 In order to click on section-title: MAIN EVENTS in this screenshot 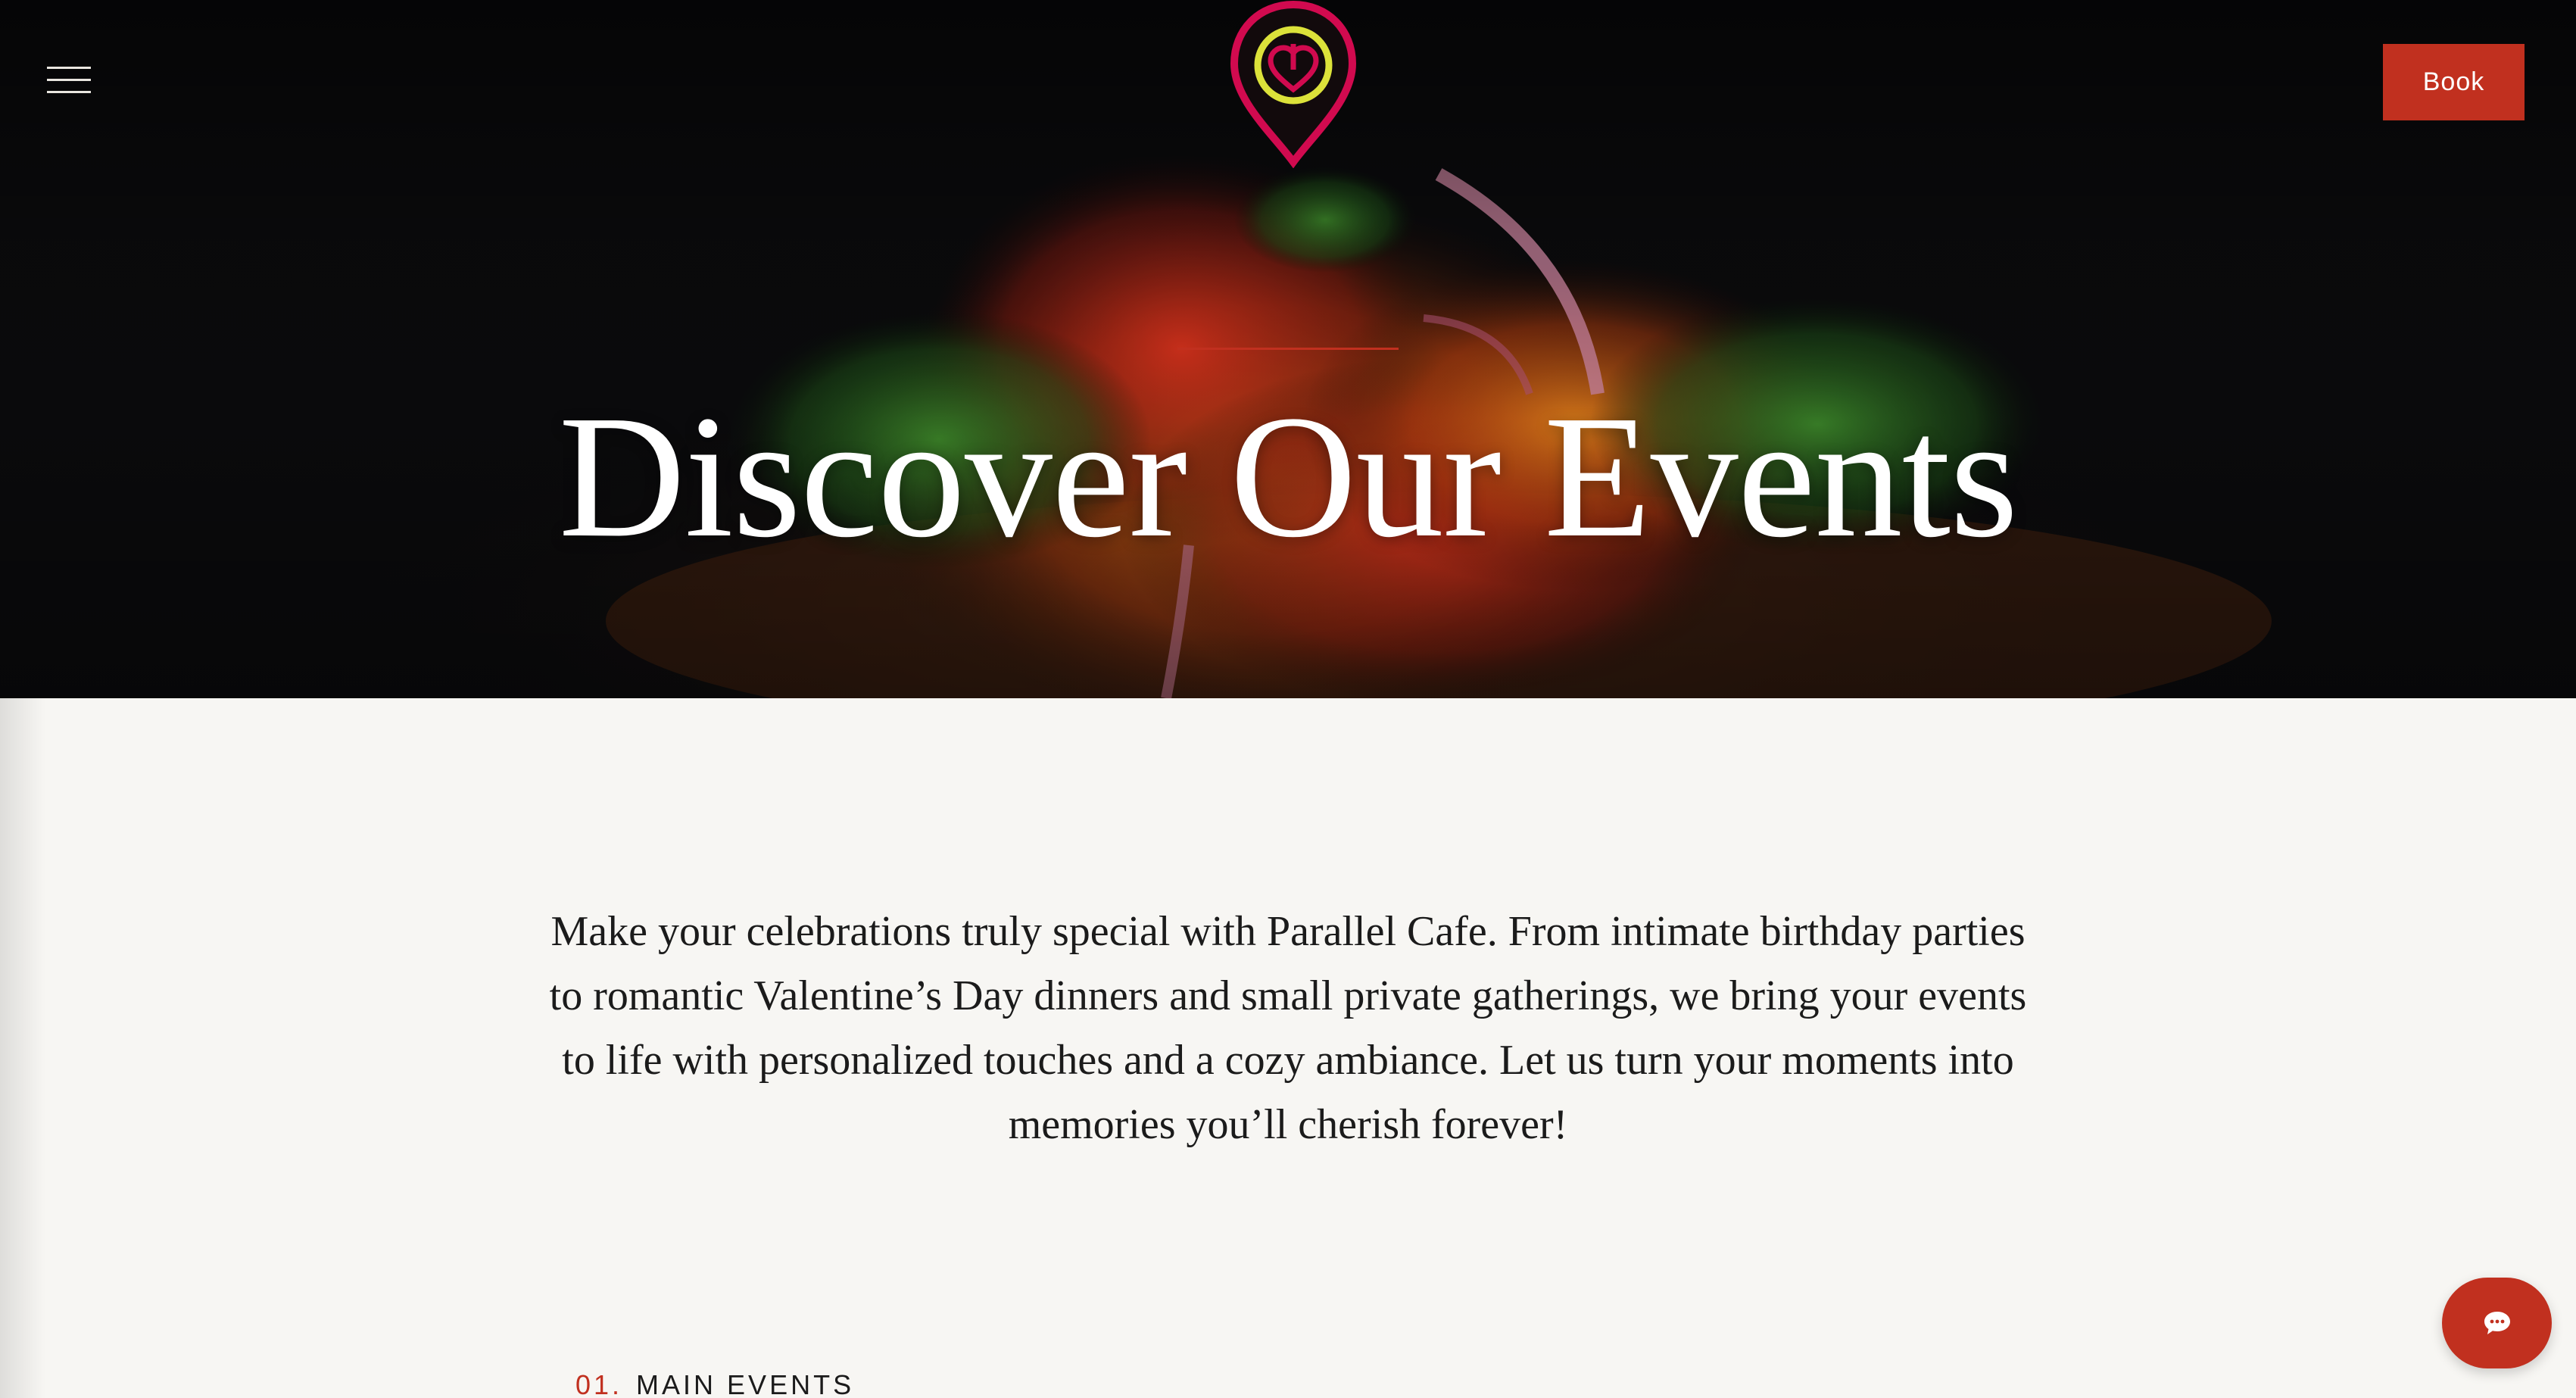, I will do `click(745, 1383)`.